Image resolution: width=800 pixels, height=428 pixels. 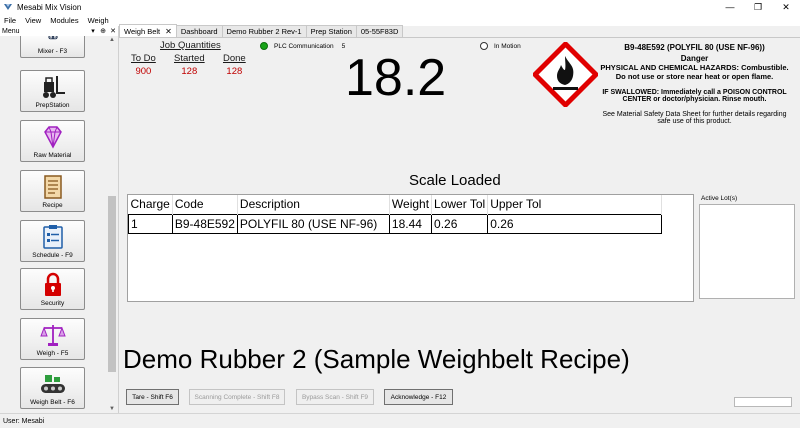 What do you see at coordinates (234, 71) in the screenshot?
I see `done-value: 128` at bounding box center [234, 71].